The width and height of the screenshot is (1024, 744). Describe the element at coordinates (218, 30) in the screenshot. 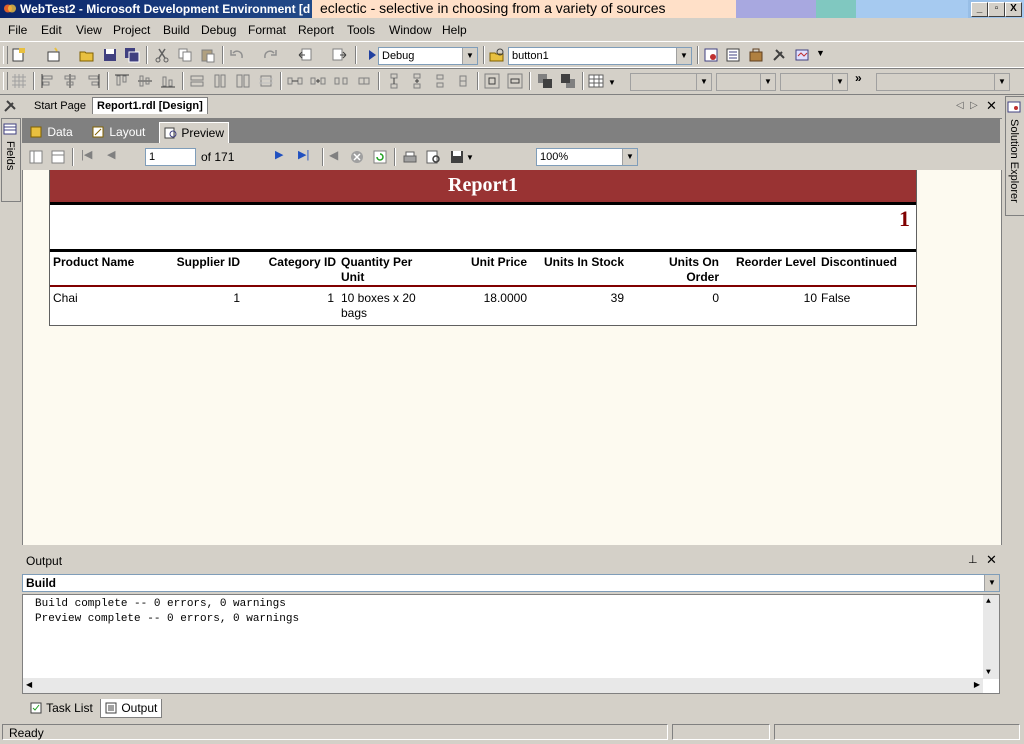

I see `menu-debug: Debug` at that location.